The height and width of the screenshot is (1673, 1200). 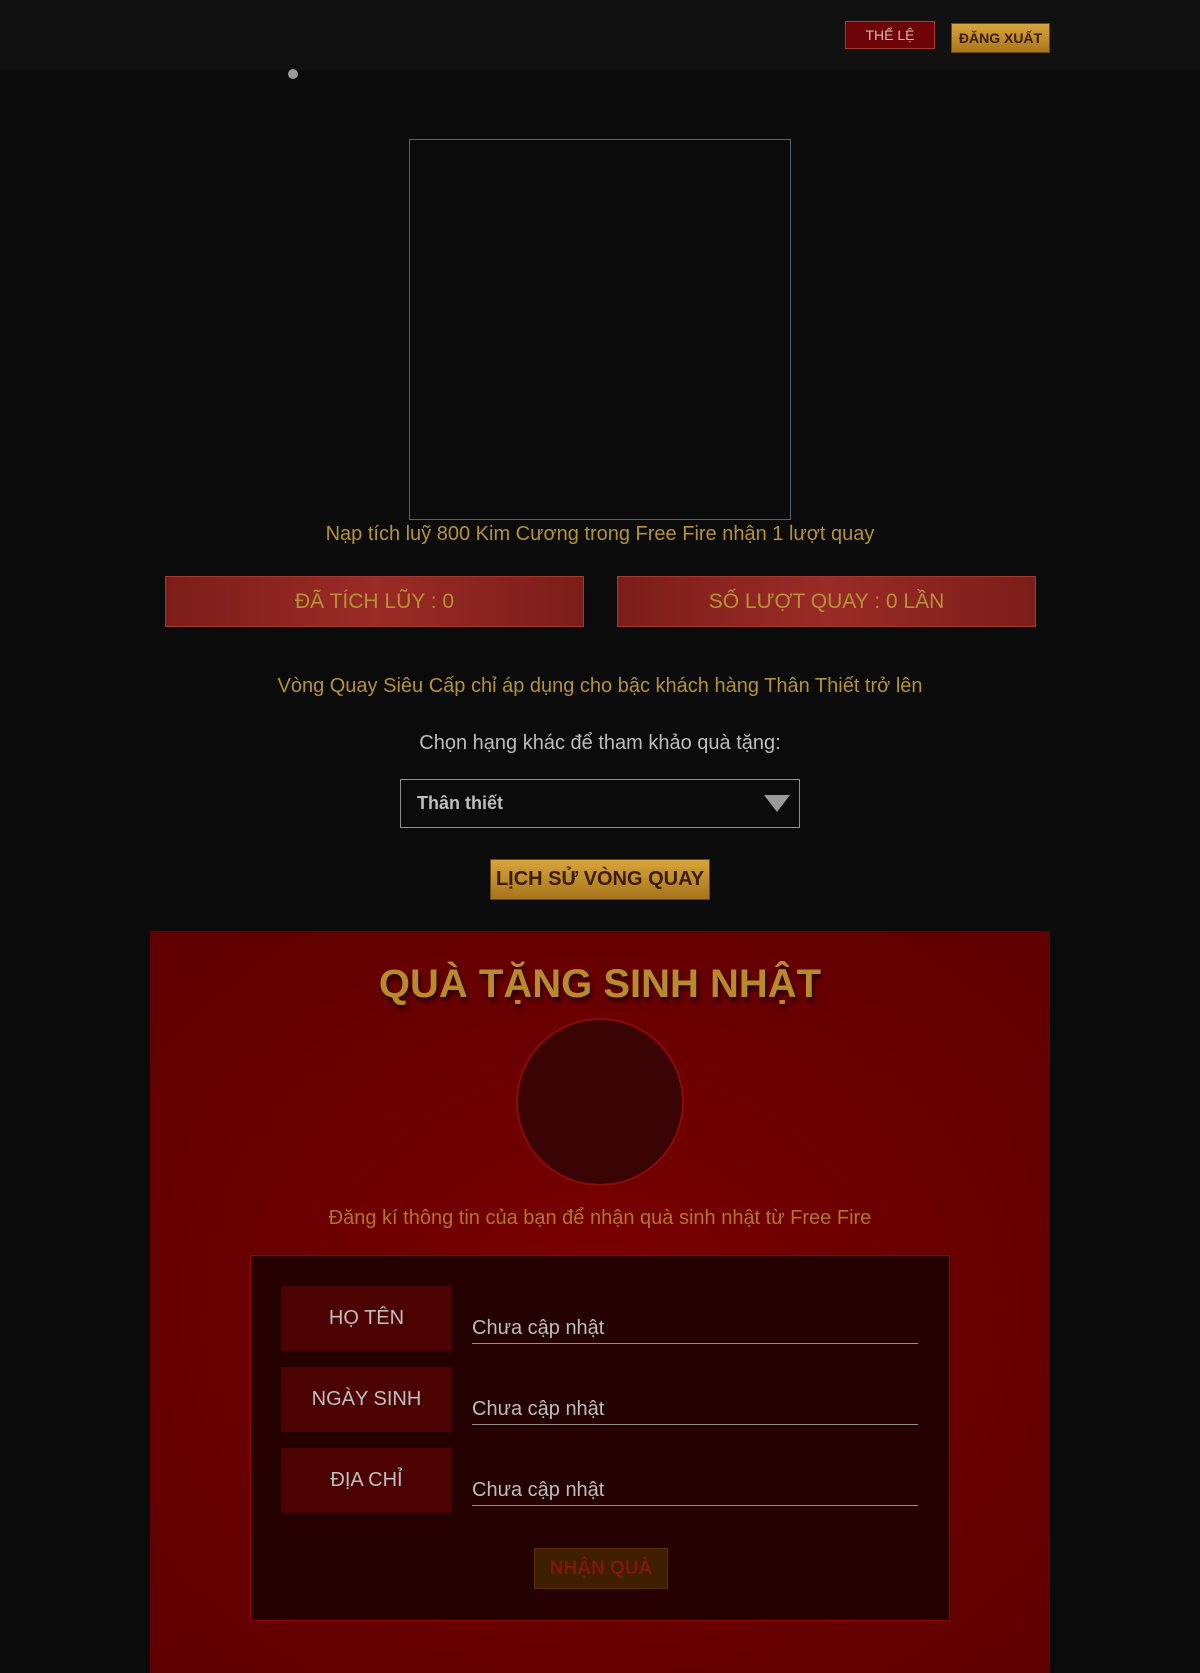 I want to click on accumulated-text: ĐÃ TÍCH LŨY : 0, so click(x=374, y=601).